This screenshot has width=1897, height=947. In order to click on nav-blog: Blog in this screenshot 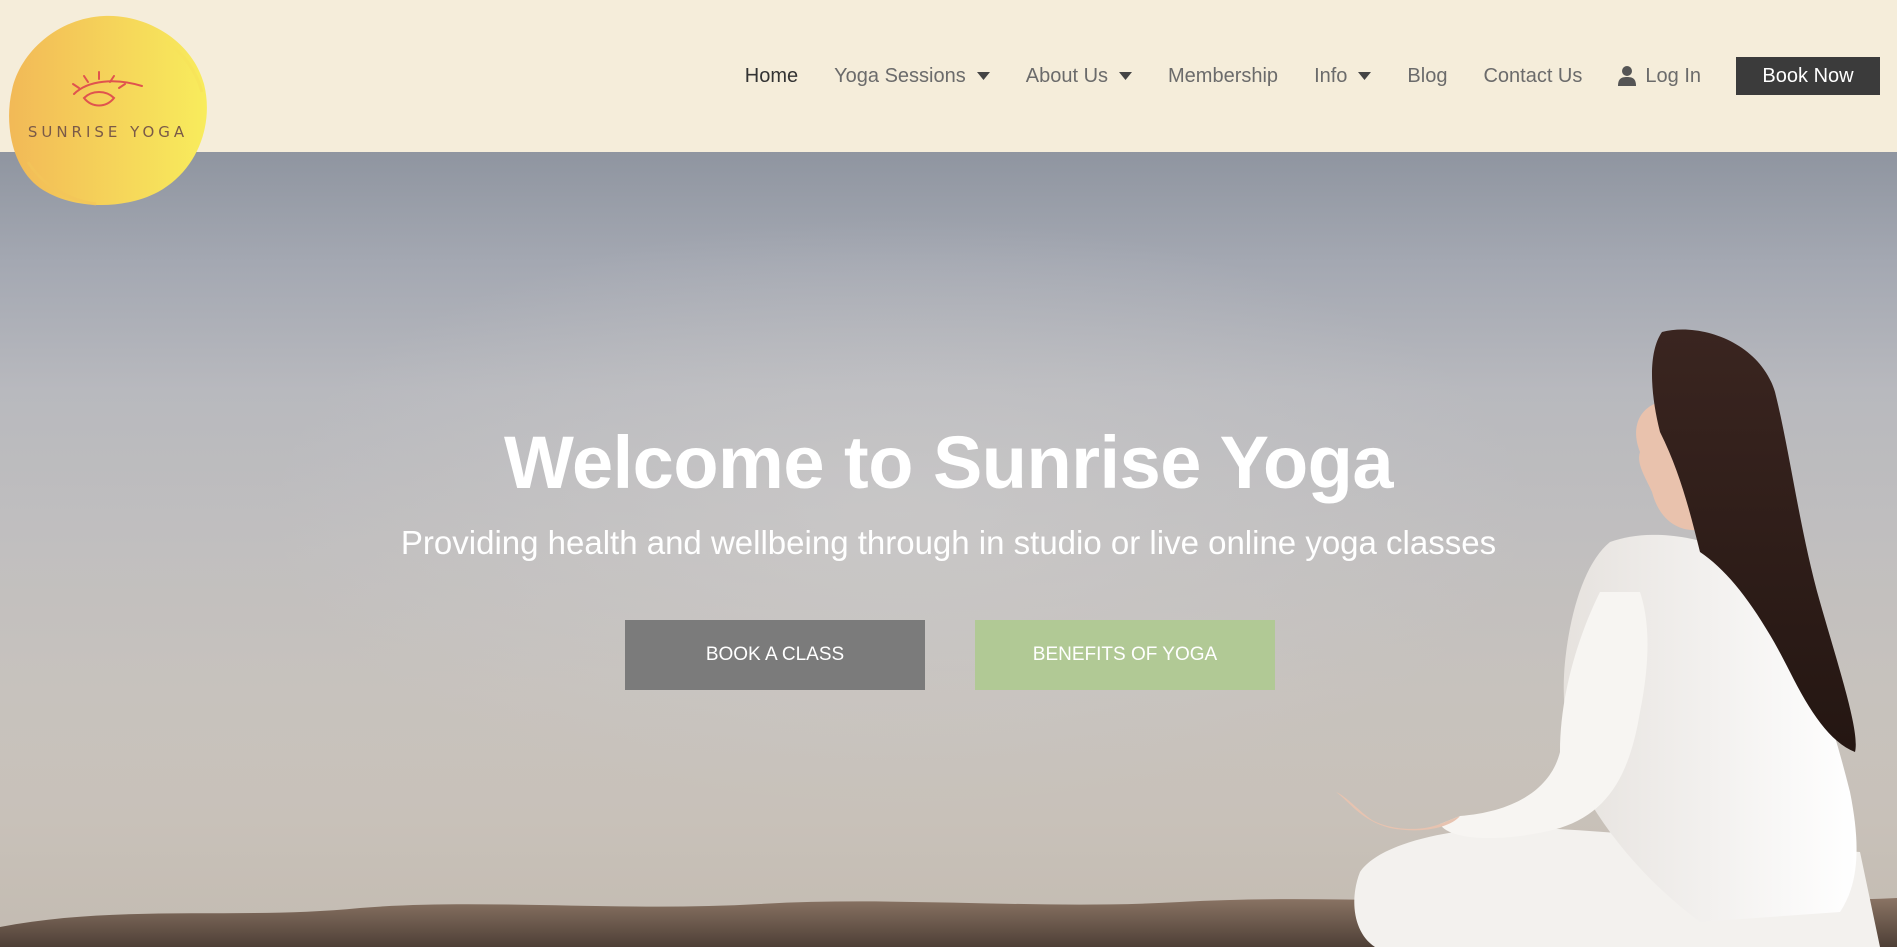, I will do `click(1427, 76)`.